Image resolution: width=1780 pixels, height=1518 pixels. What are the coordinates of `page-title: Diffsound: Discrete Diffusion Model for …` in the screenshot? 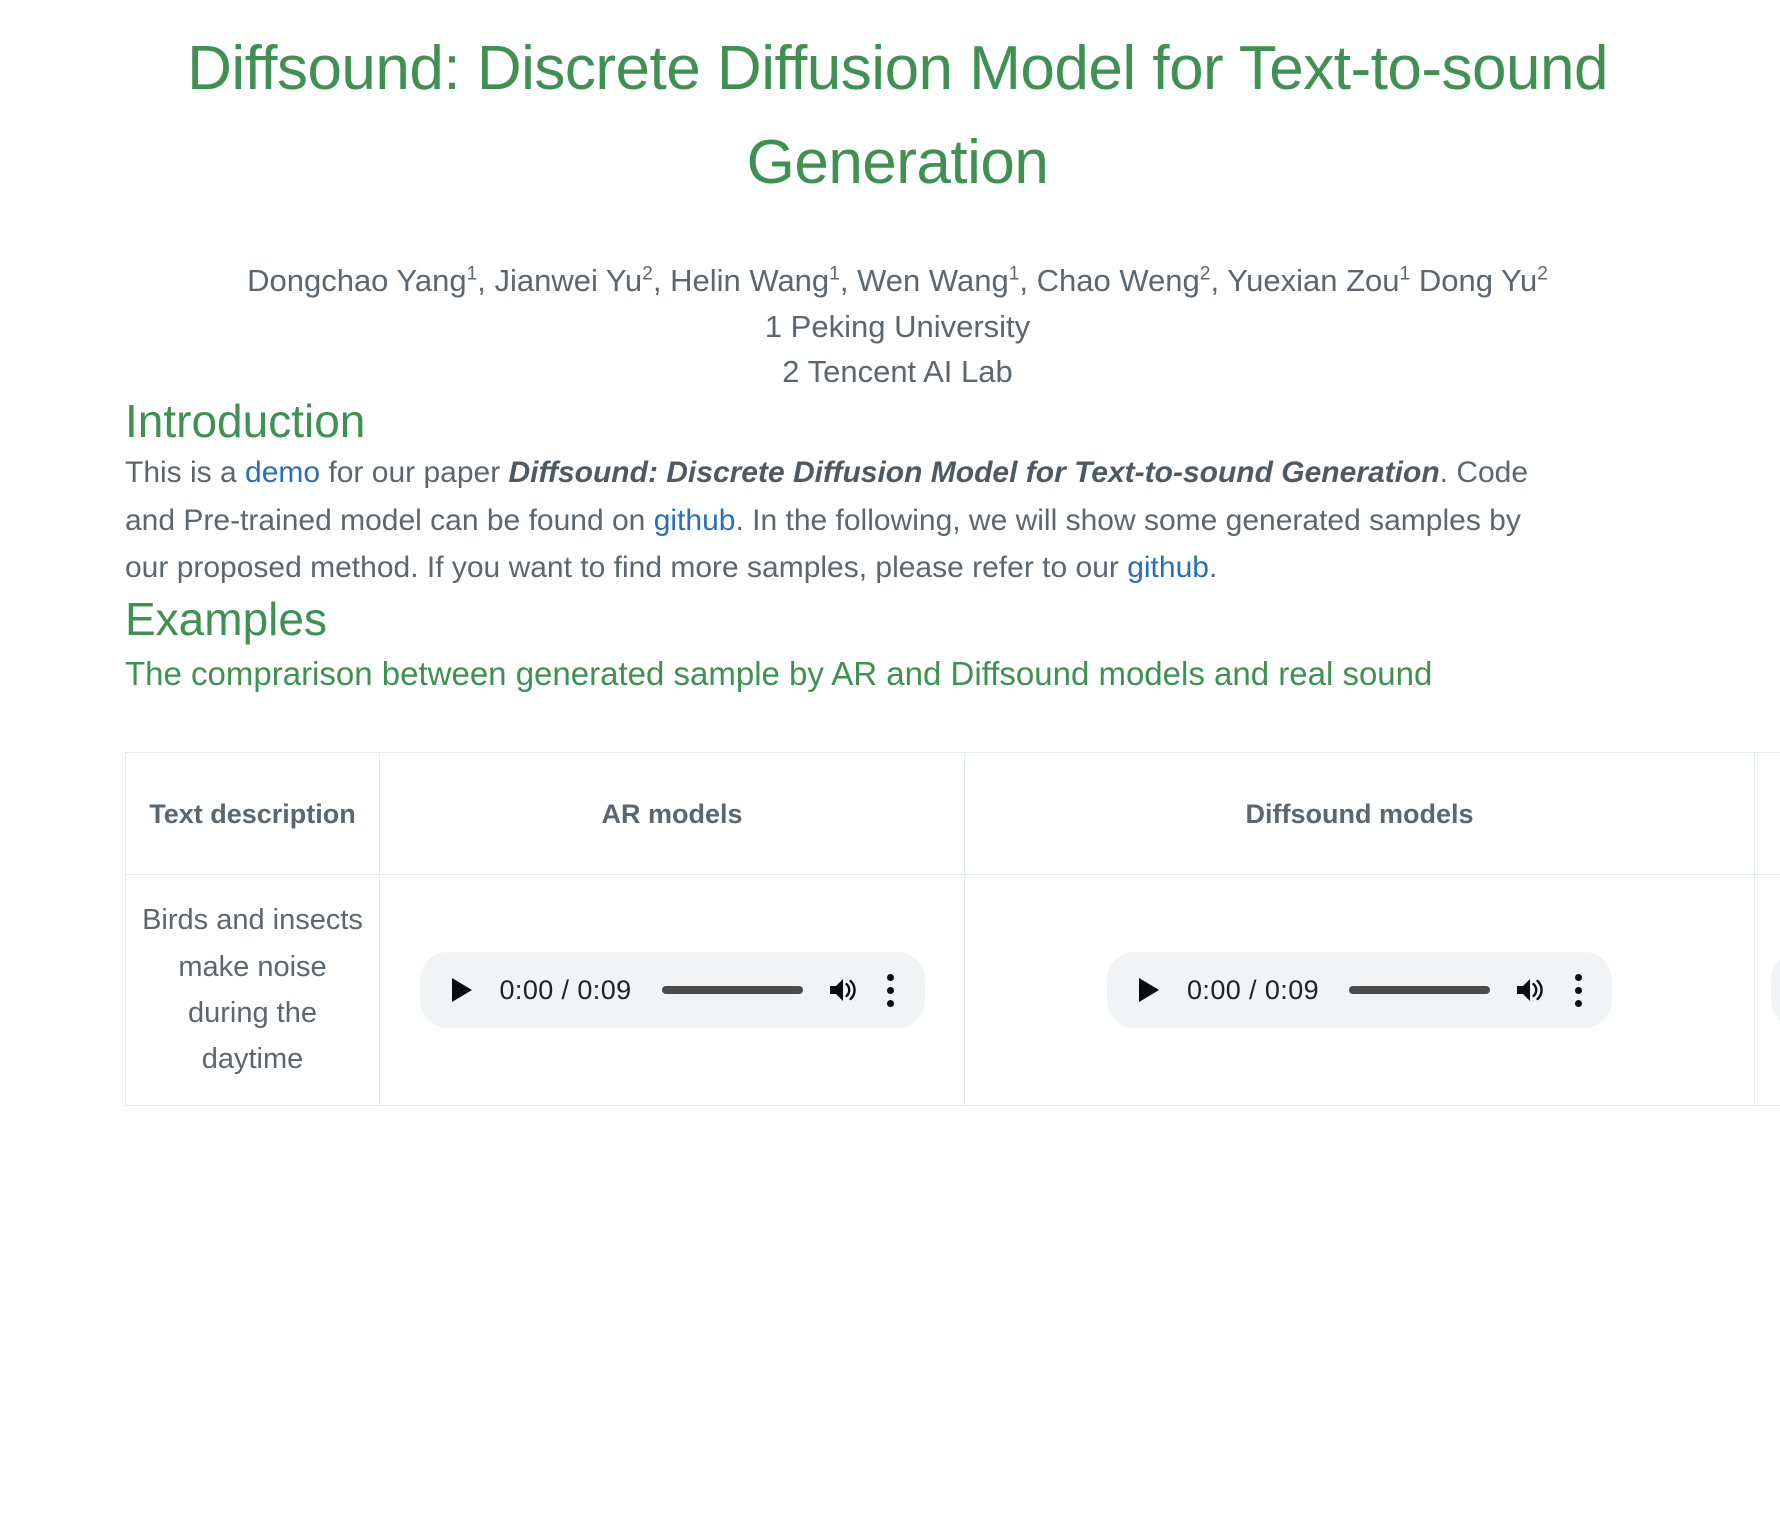 It's located at (897, 116).